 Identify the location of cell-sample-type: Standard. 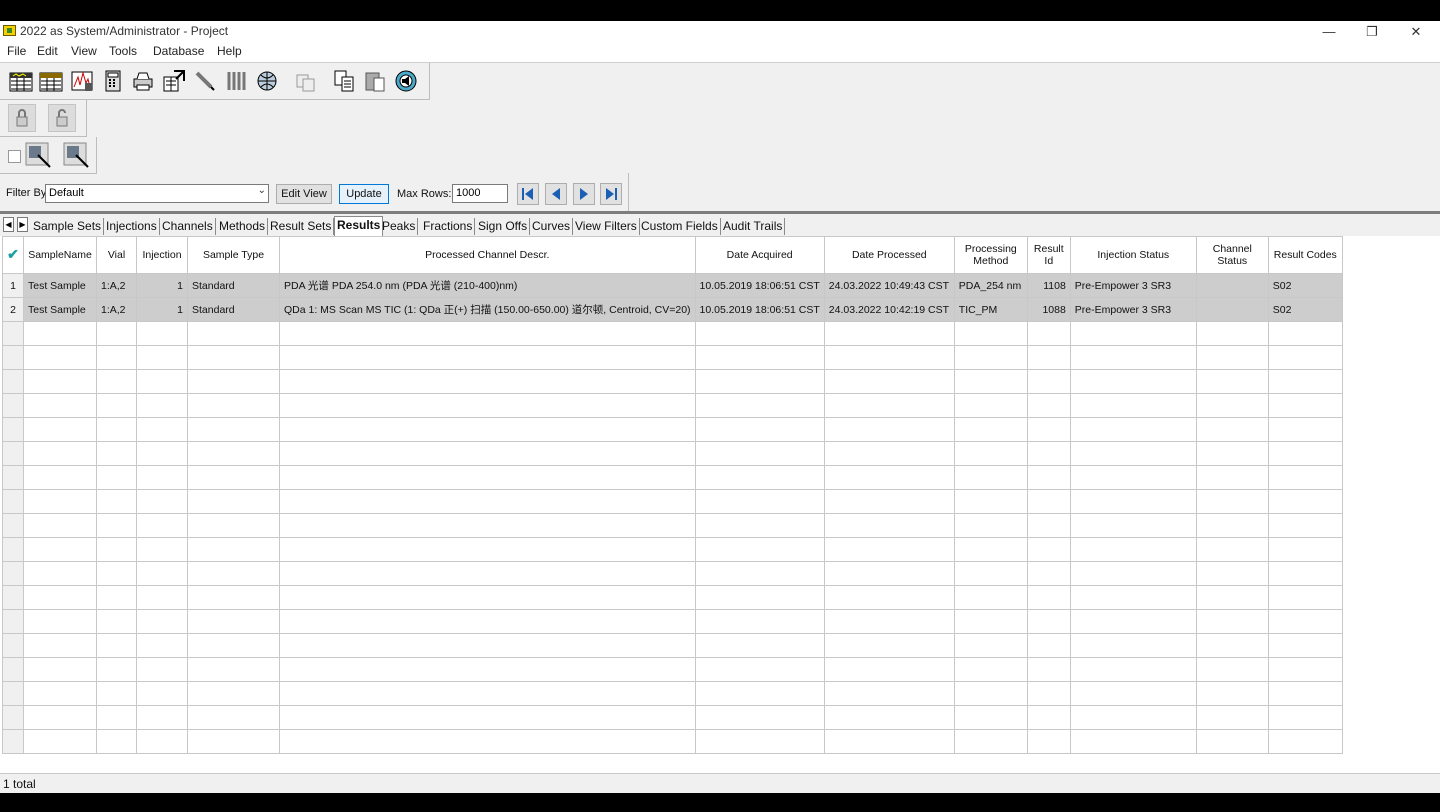
(233, 285).